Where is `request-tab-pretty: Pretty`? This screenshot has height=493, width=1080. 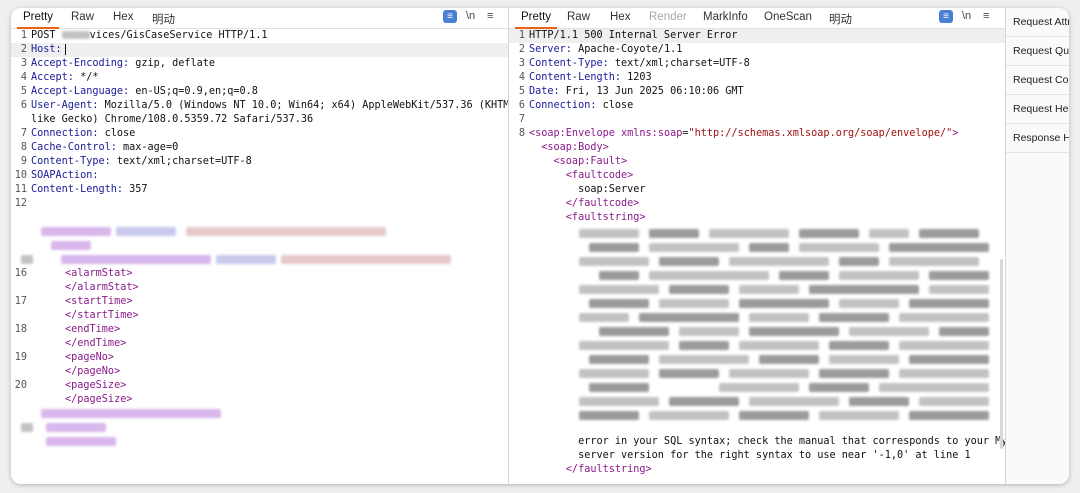
request-tab-pretty: Pretty is located at coordinates (38, 20).